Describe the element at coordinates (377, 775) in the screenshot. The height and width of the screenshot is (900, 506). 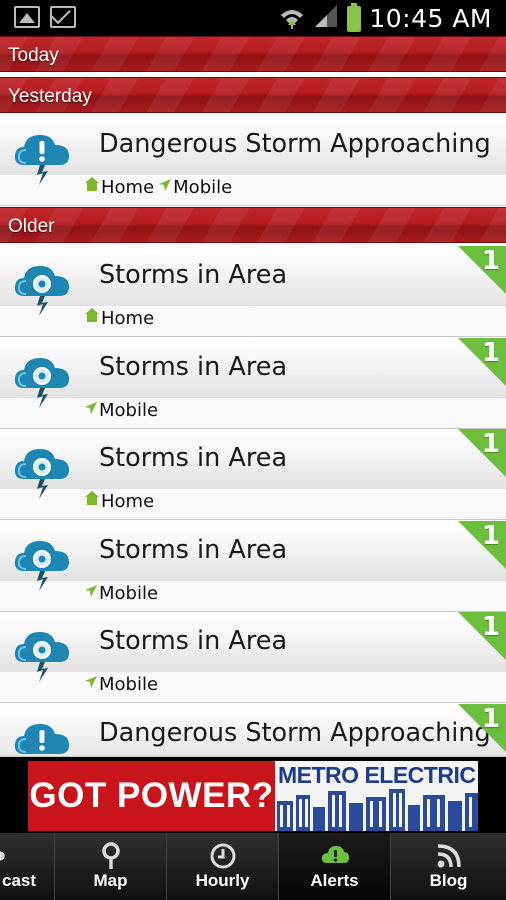
I see `ad-brand: METRO ELECTRIC` at that location.